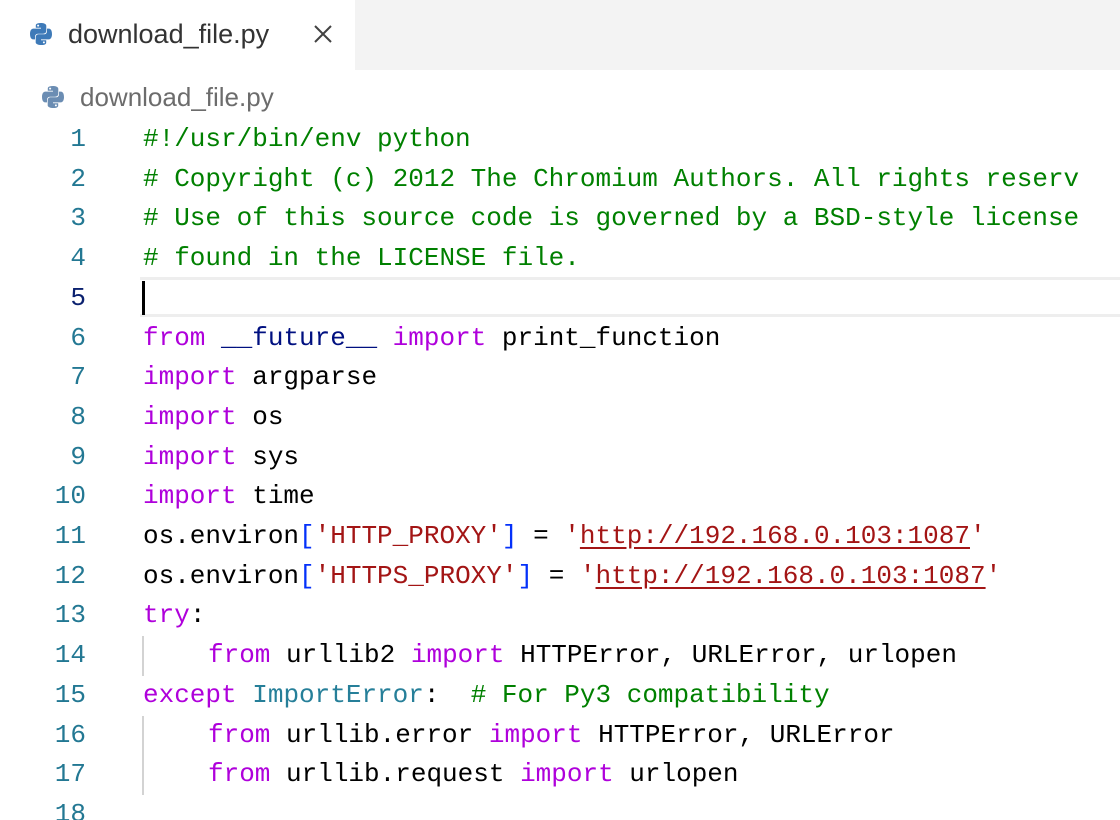  Describe the element at coordinates (603, 337) in the screenshot. I see `code-token: print_function` at that location.